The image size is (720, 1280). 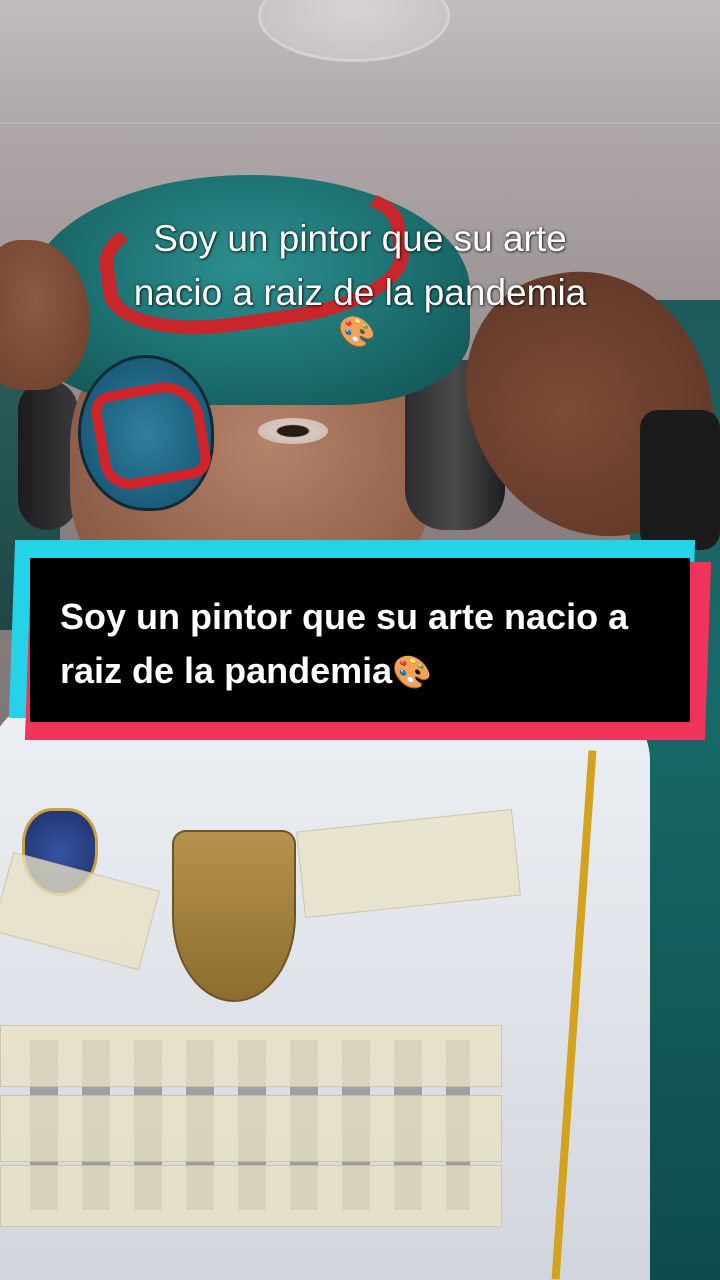 I want to click on champions-badge, so click(x=234, y=916).